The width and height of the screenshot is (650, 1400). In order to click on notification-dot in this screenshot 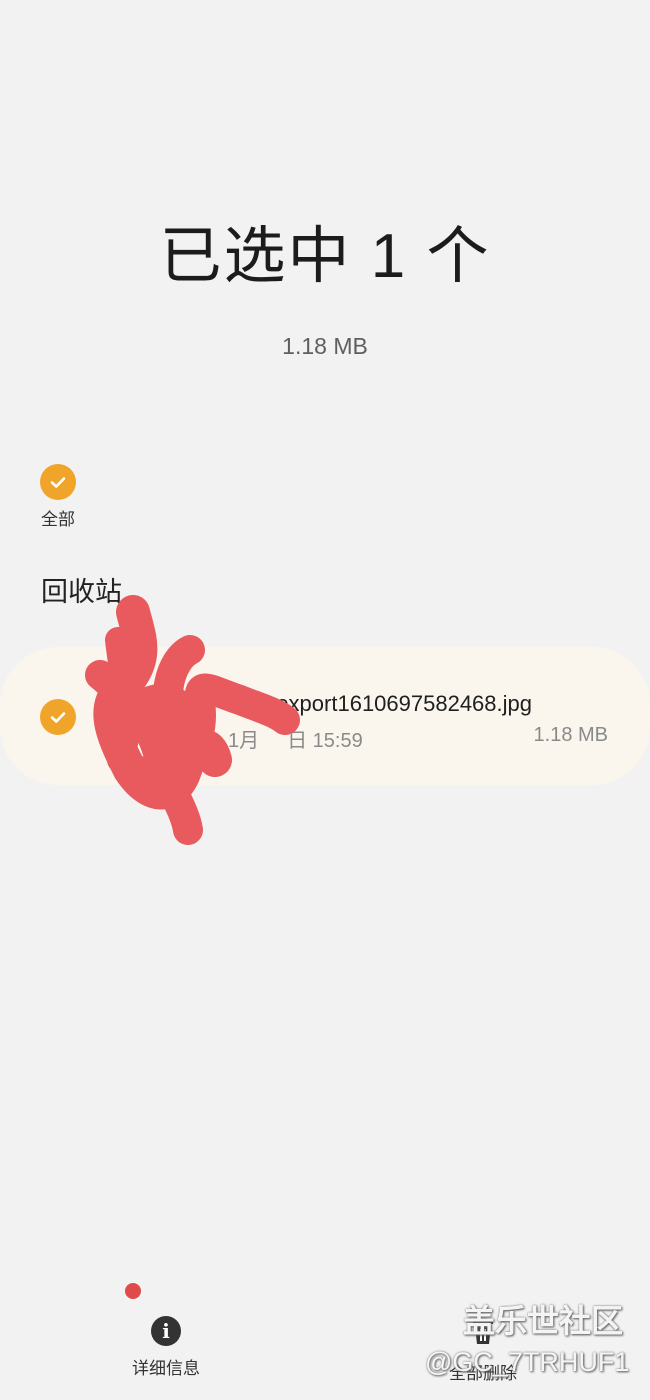, I will do `click(133, 1291)`.